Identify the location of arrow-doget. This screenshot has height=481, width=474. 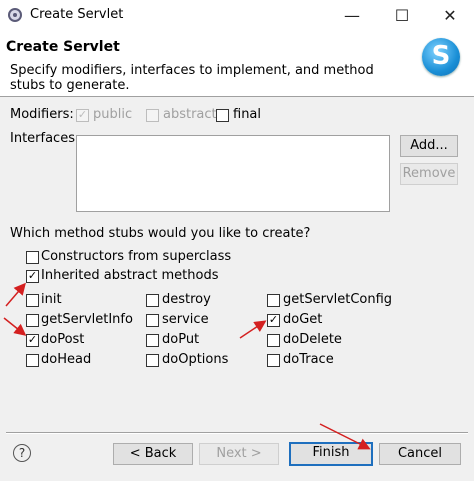
(253, 329).